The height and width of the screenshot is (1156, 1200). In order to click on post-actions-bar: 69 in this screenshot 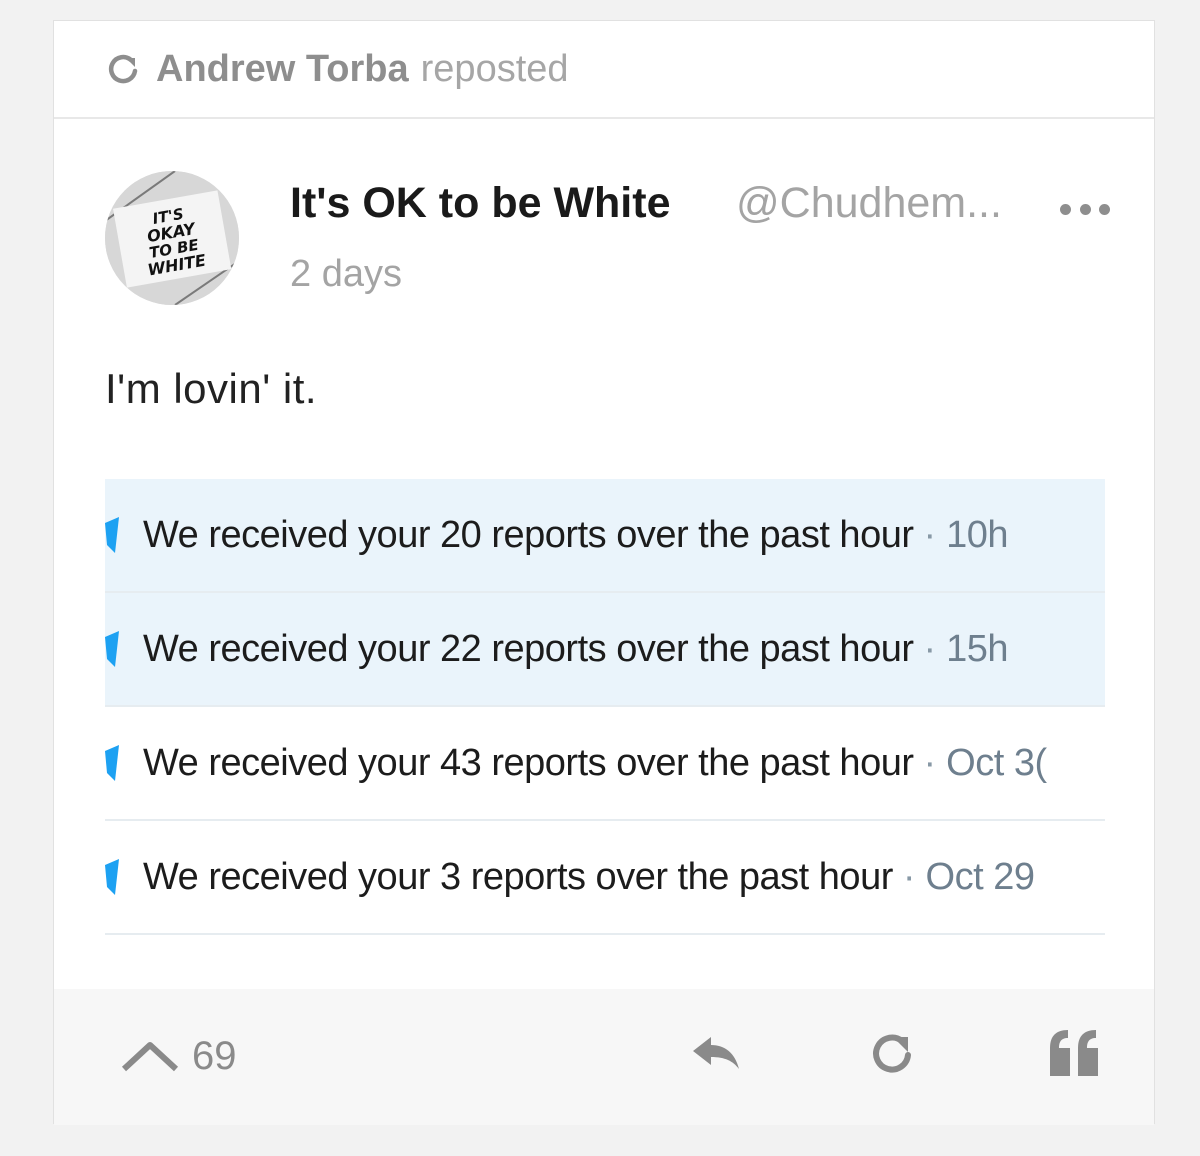, I will do `click(604, 1057)`.